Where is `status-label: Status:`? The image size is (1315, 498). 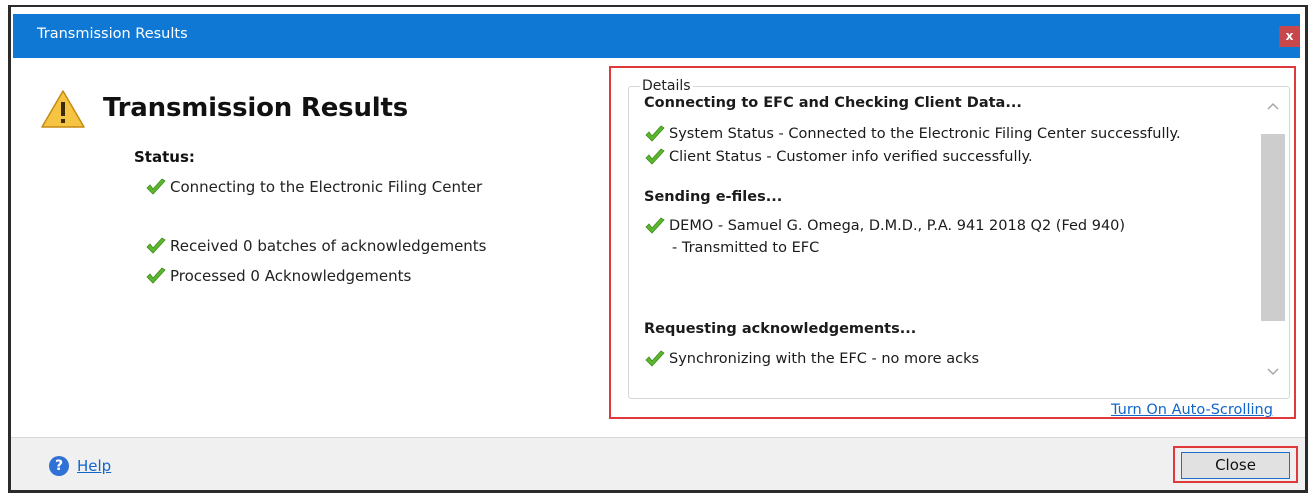 status-label: Status: is located at coordinates (164, 157).